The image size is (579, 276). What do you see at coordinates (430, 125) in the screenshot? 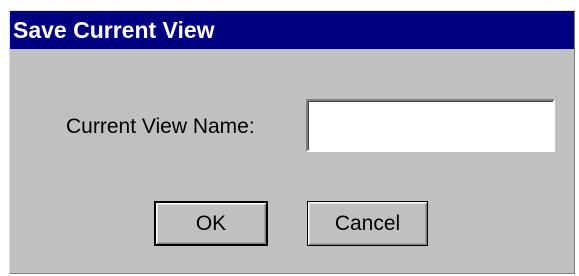
I see `current-view-name-input` at bounding box center [430, 125].